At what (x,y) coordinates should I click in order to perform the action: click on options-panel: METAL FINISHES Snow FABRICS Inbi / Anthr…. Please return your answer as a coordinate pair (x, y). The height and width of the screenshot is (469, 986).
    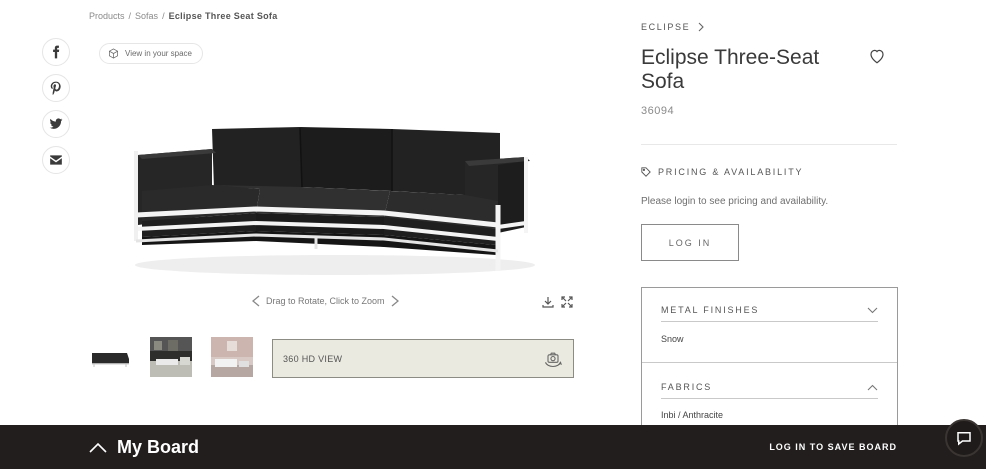
    Looking at the image, I should click on (769, 357).